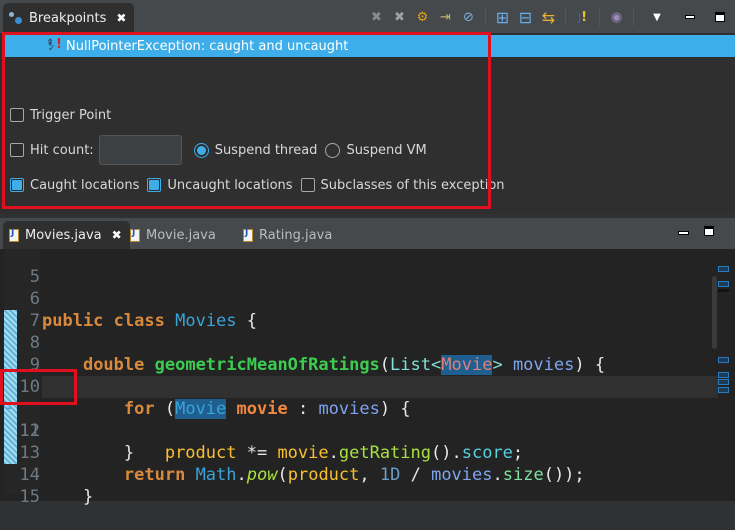 This screenshot has height=530, width=735. I want to click on remove-all-icon: ✖, so click(399, 17).